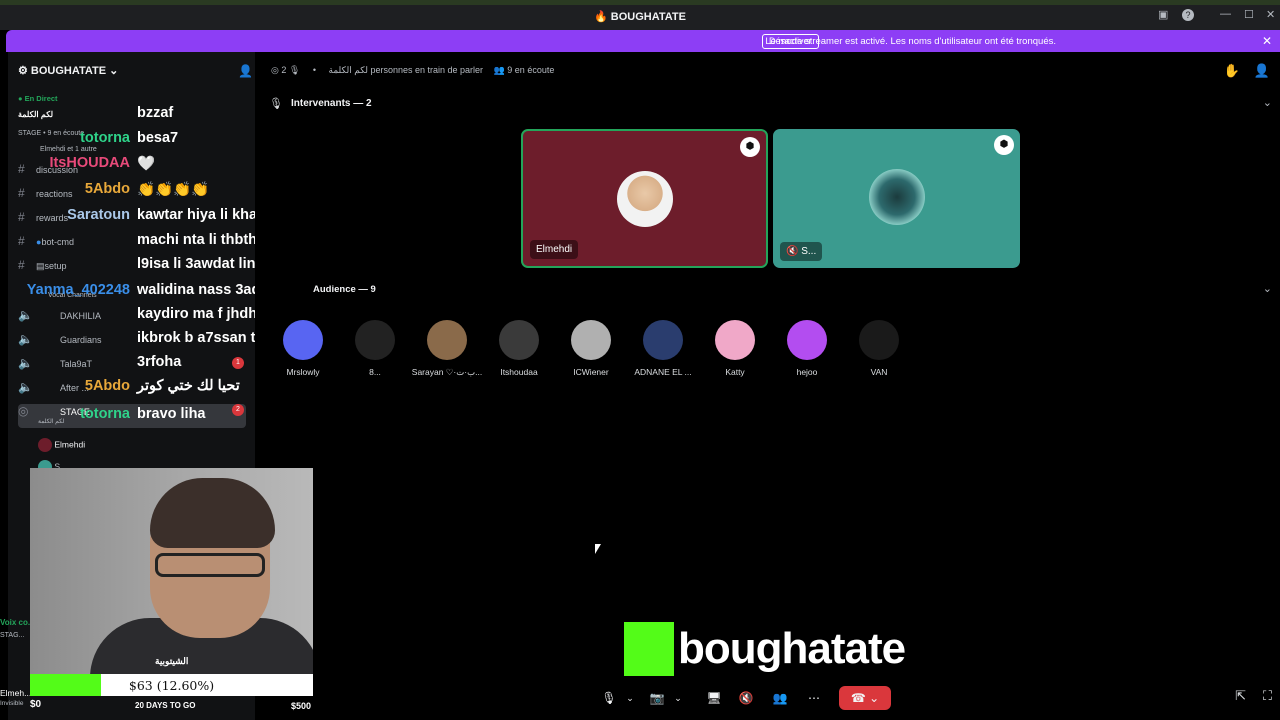 The image size is (1280, 720). What do you see at coordinates (640, 2) in the screenshot?
I see `top-edge` at bounding box center [640, 2].